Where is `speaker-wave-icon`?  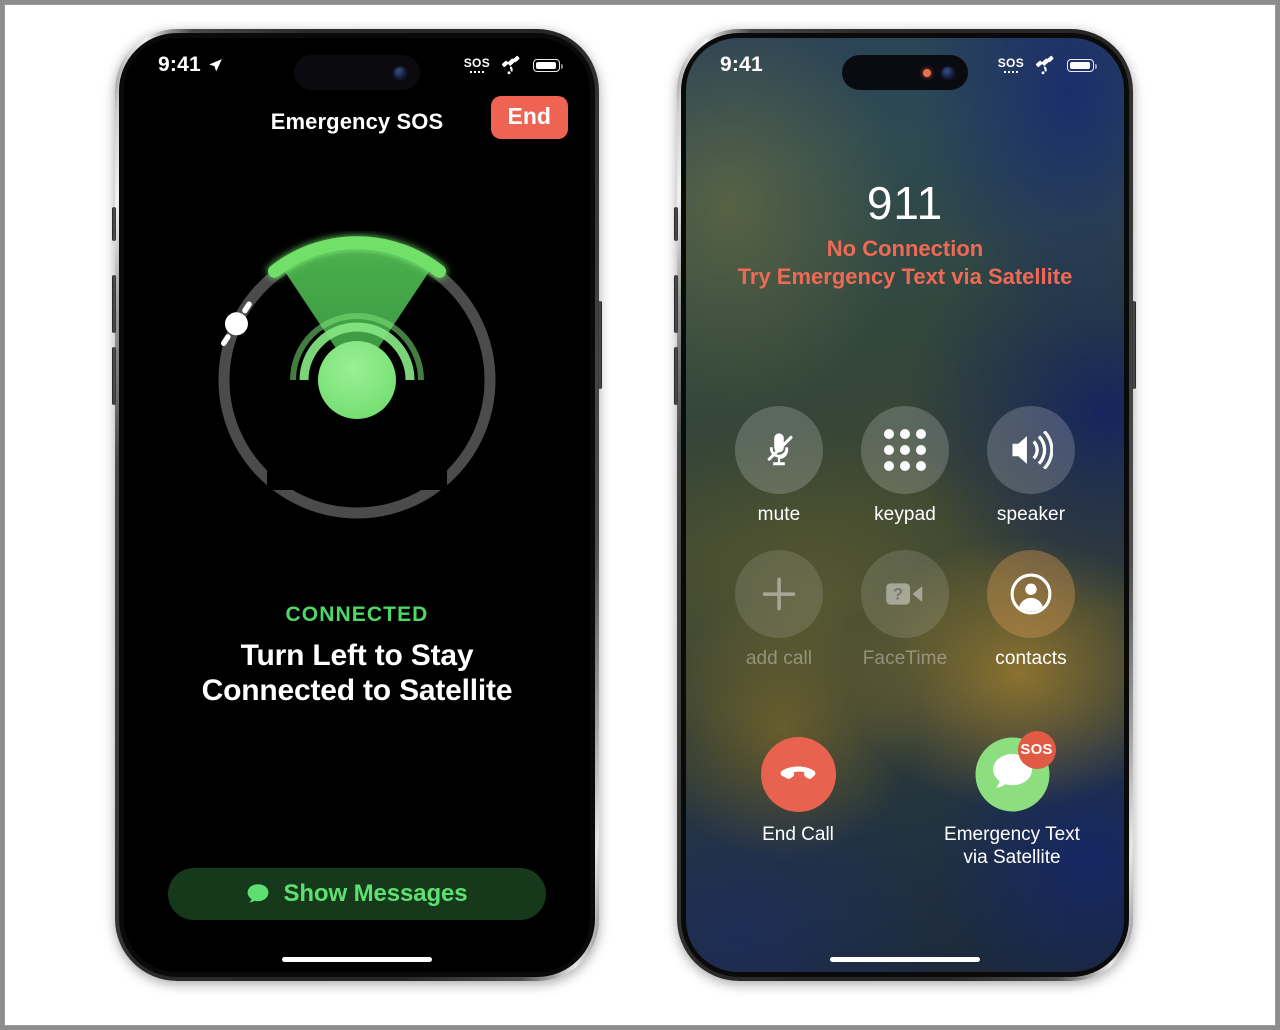
speaker-wave-icon is located at coordinates (1032, 450).